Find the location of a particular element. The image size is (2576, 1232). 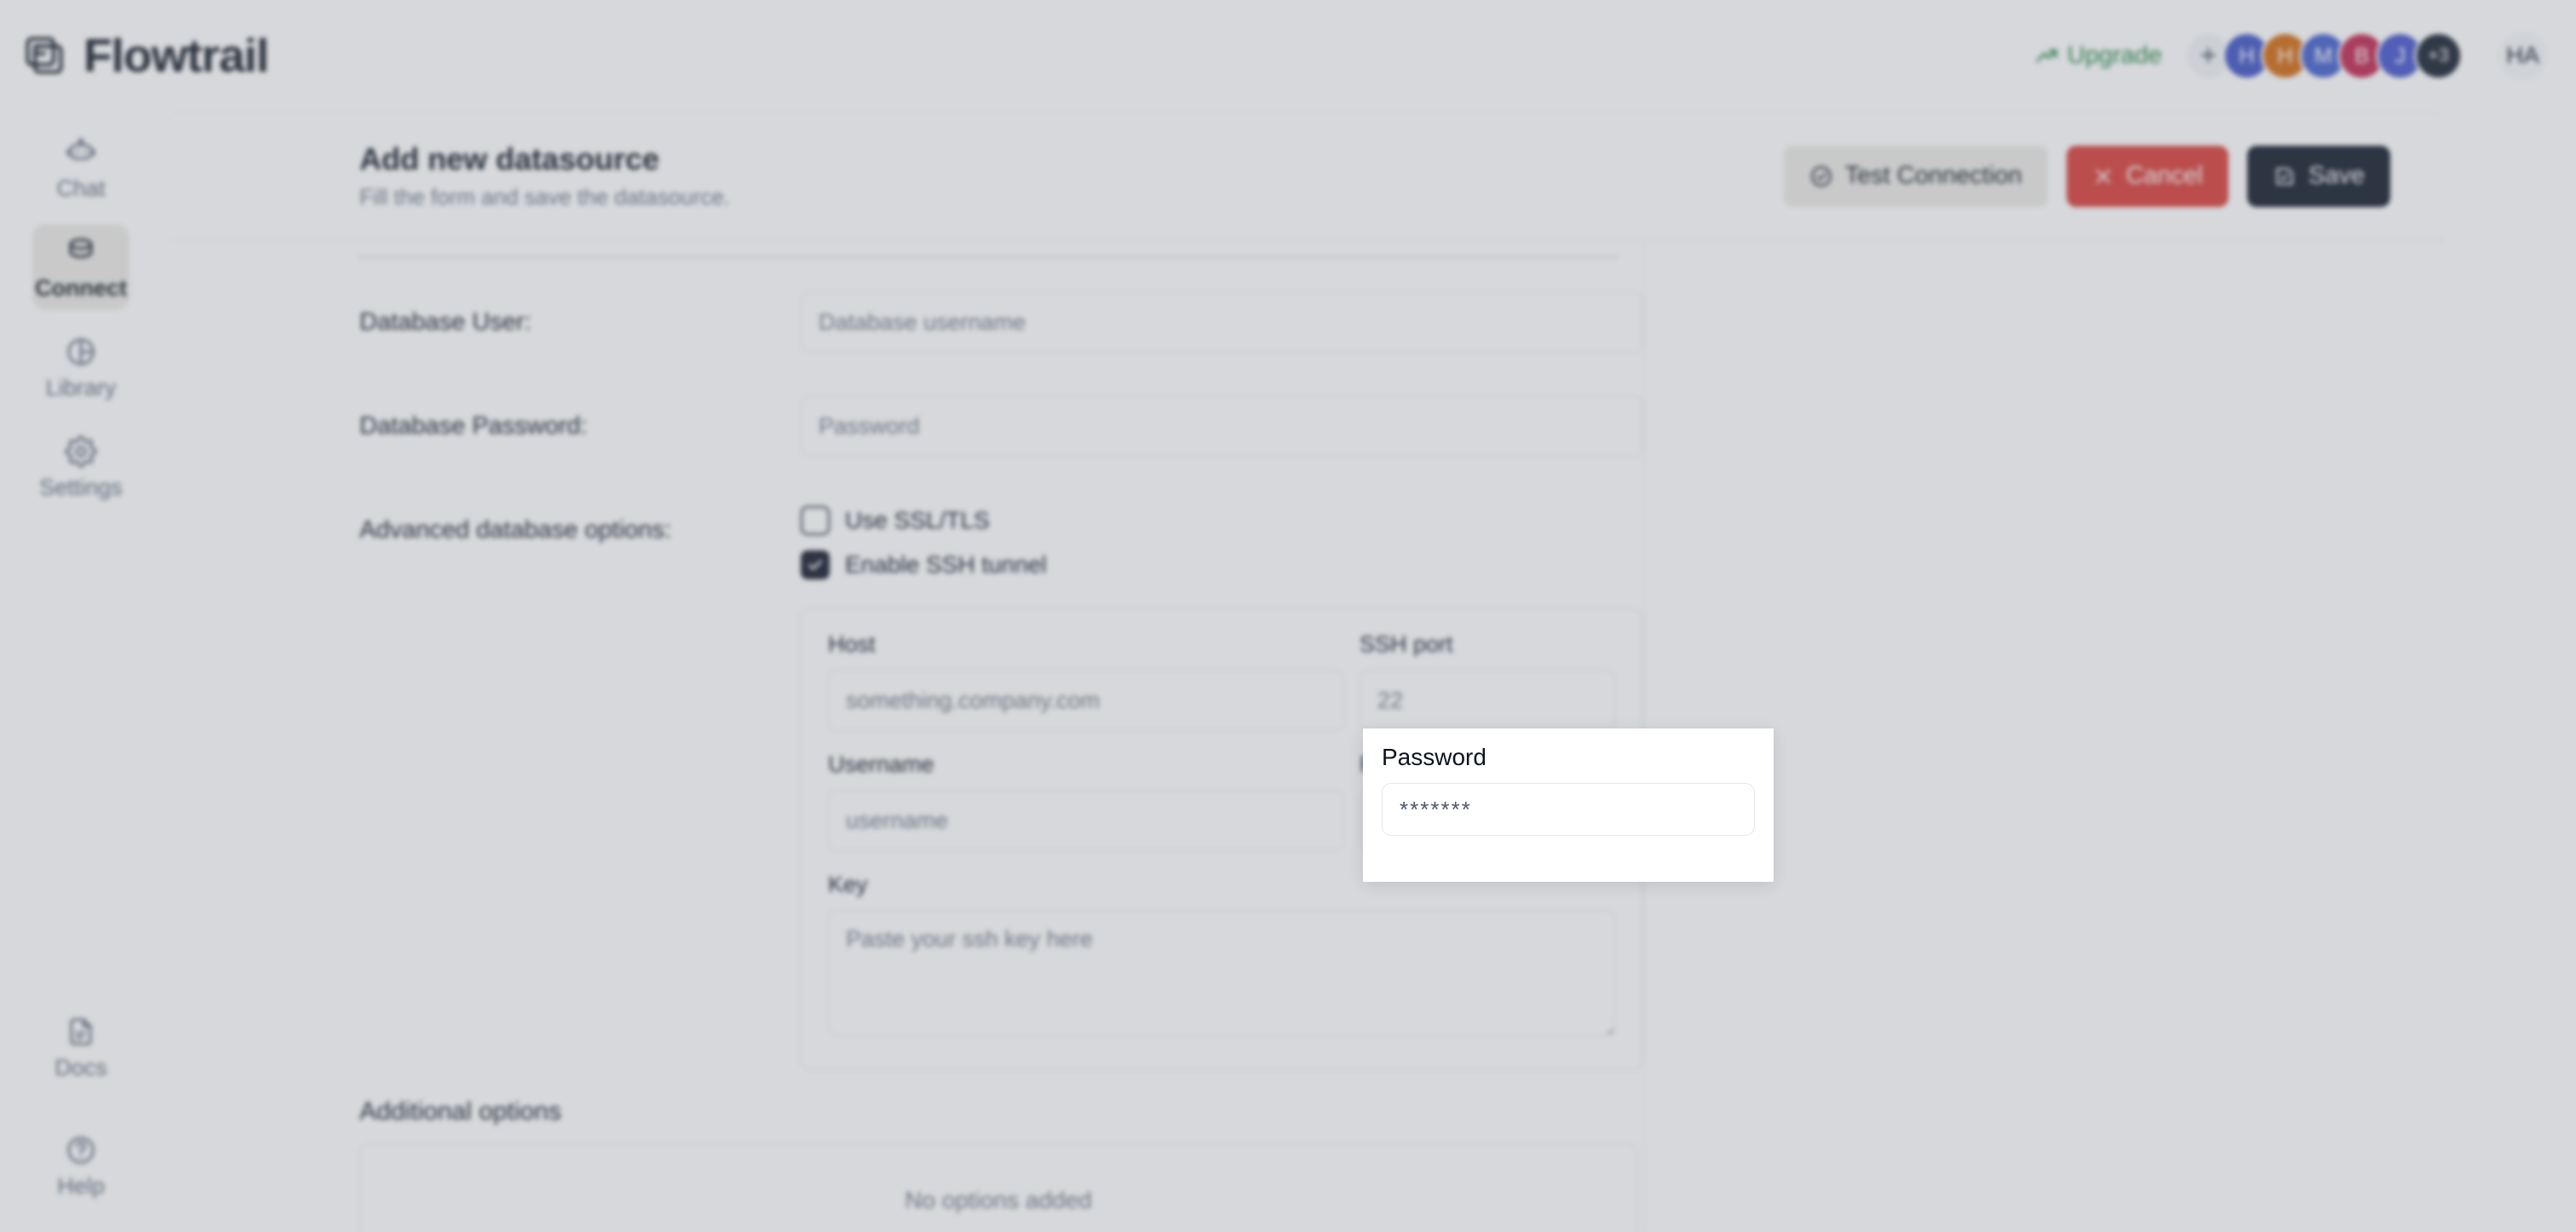

password-popover: Password is located at coordinates (1568, 805).